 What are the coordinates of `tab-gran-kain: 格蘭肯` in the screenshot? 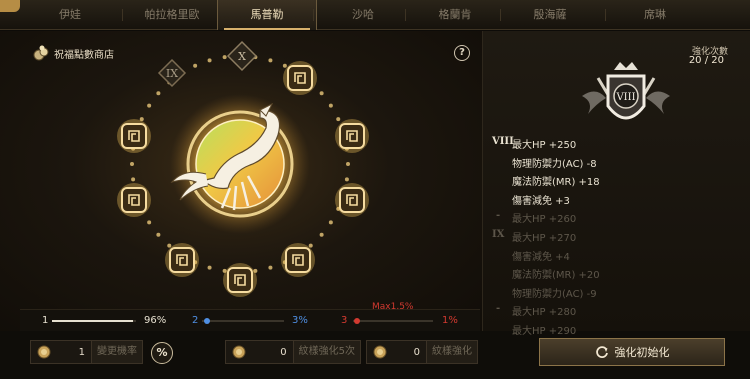 It's located at (455, 15).